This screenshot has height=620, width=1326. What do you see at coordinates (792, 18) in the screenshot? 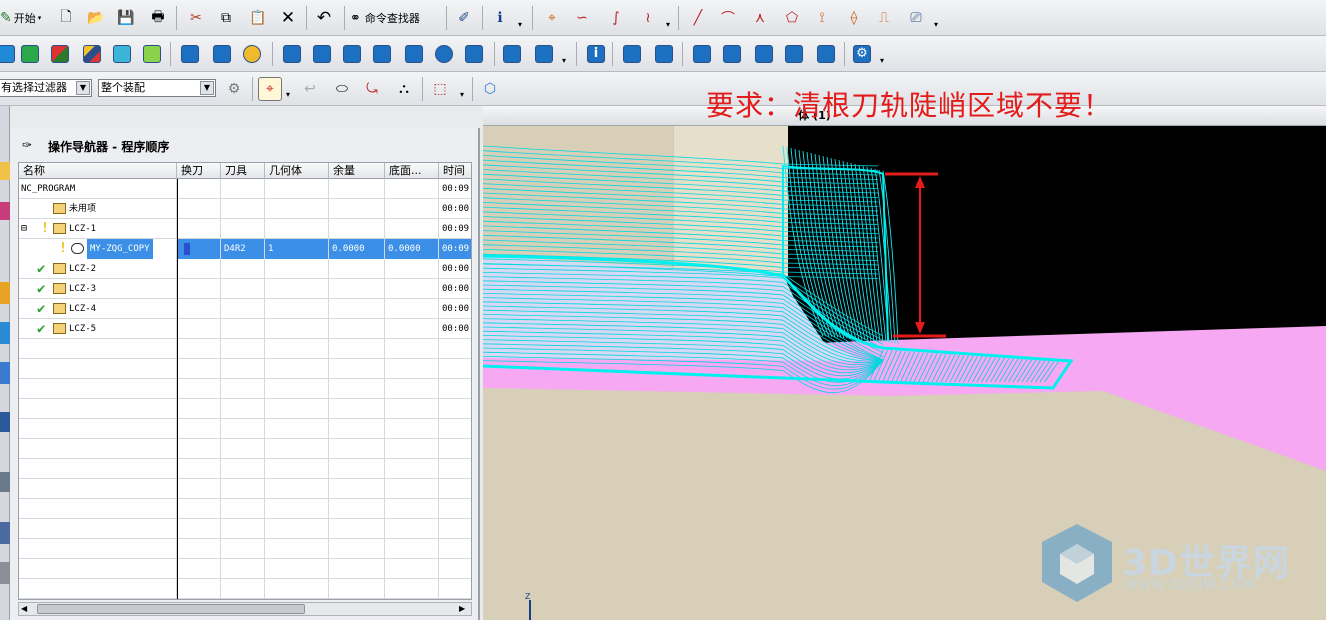
I see `polygon-icon: ⬠` at bounding box center [792, 18].